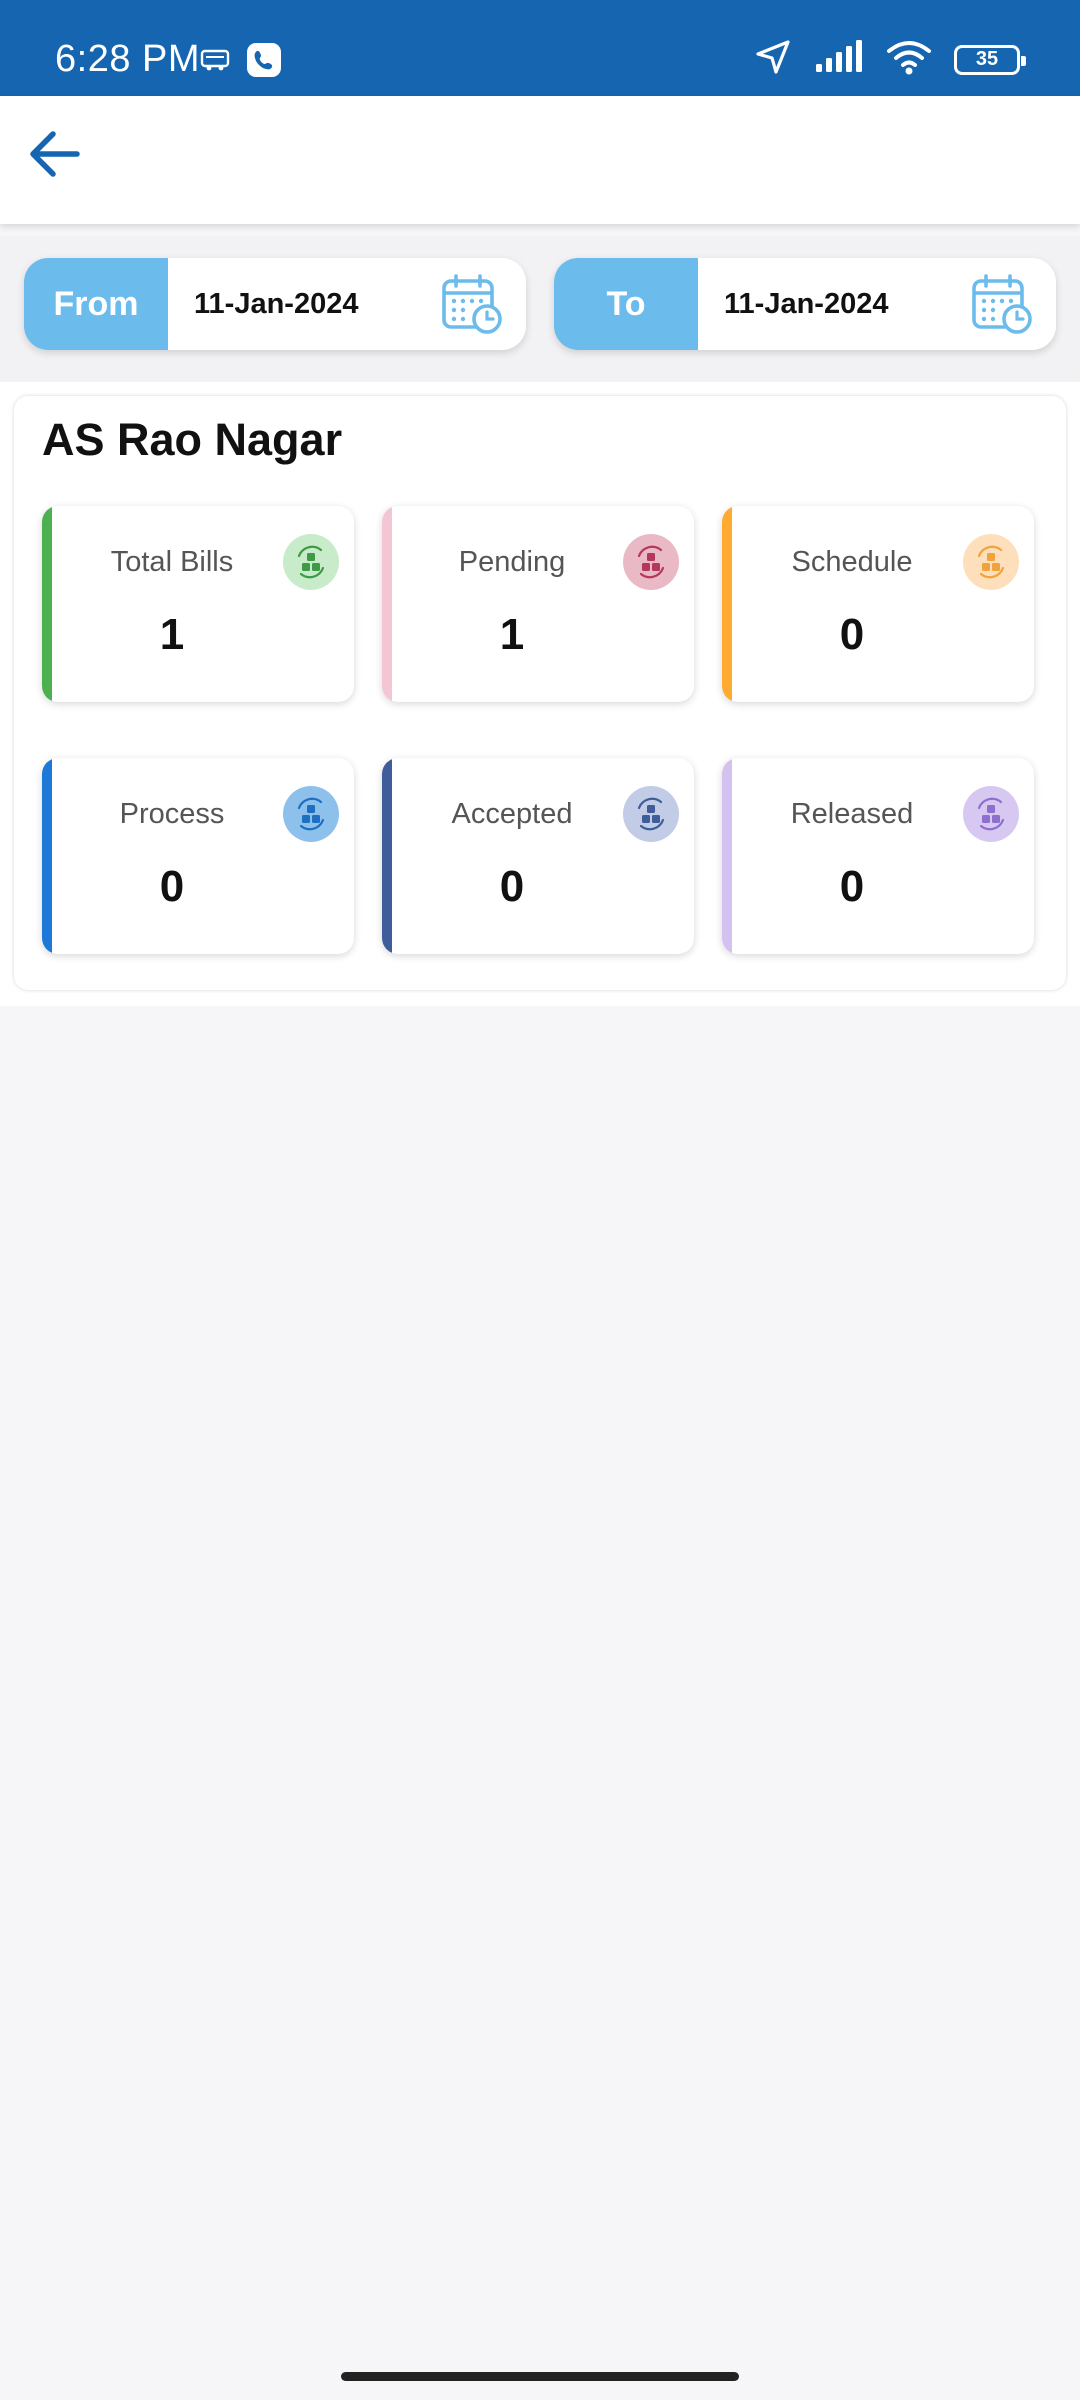 The width and height of the screenshot is (1080, 2400). Describe the element at coordinates (198, 856) in the screenshot. I see `stat-tile-process: Process 0` at that location.